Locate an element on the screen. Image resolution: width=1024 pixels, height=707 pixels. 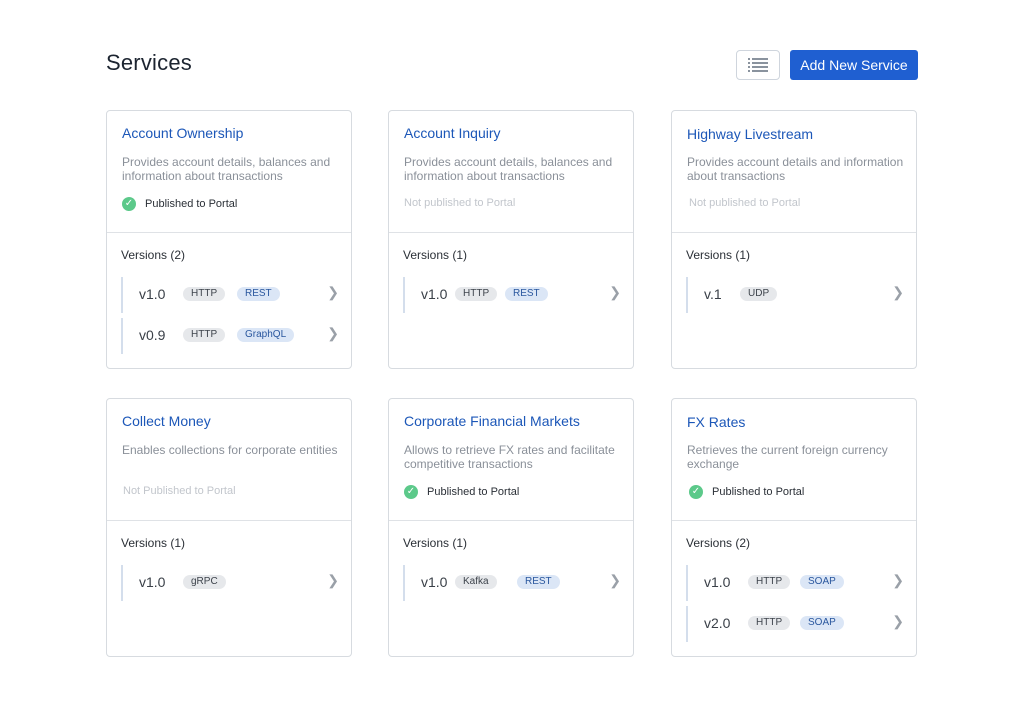
status-unpublished: Not Published to Portal is located at coordinates (179, 491).